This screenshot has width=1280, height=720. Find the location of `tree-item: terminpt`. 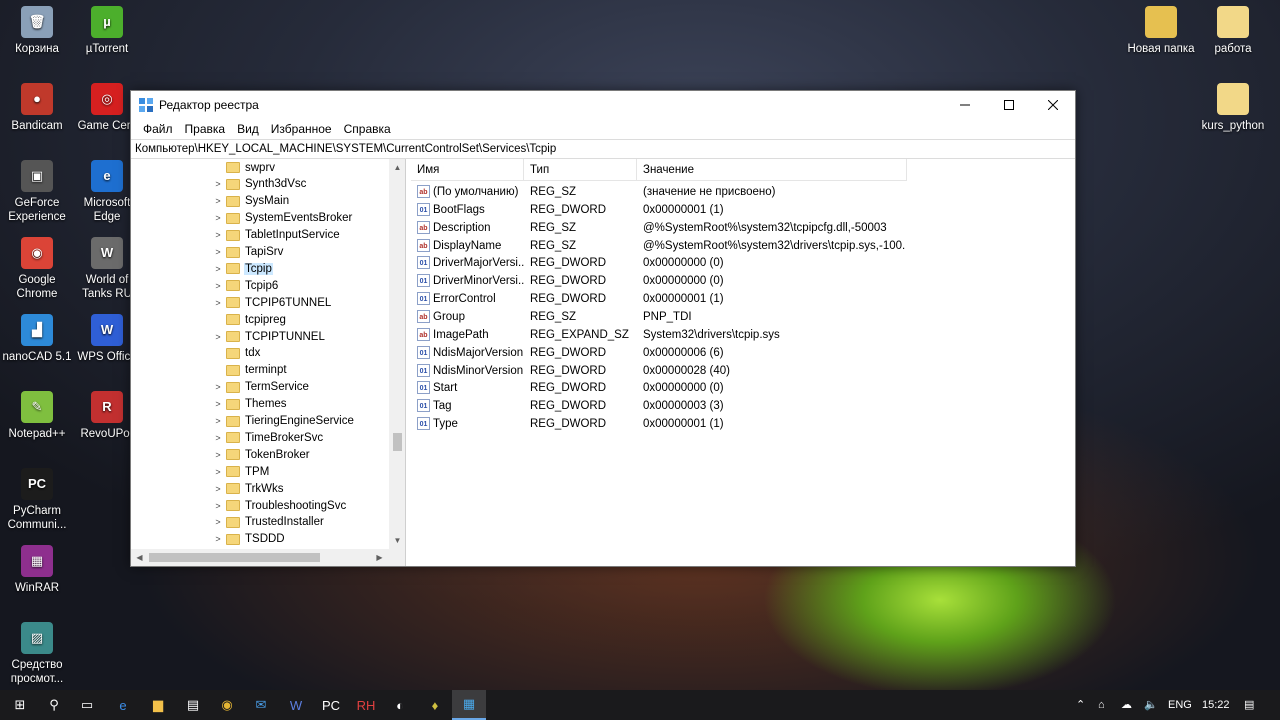

tree-item: terminpt is located at coordinates (260, 370).